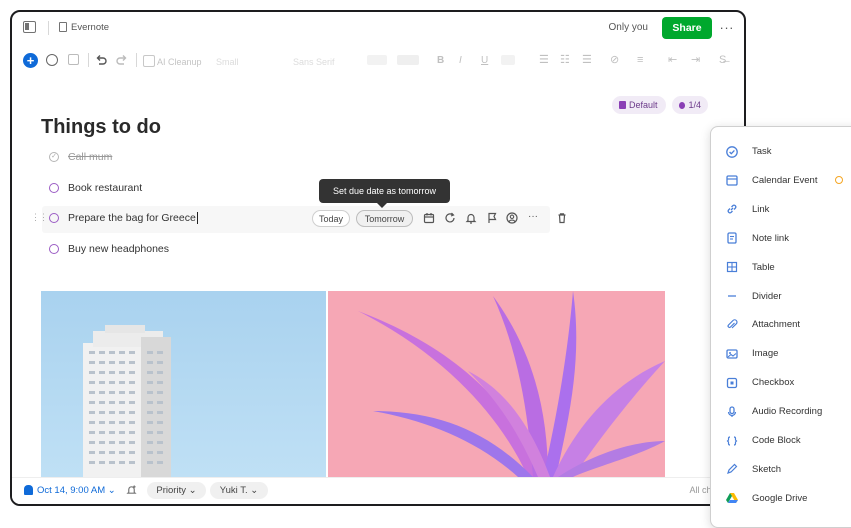 The width and height of the screenshot is (851, 528). Describe the element at coordinates (39, 217) in the screenshot. I see `drag-handle-icon: ⋮⋮` at that location.